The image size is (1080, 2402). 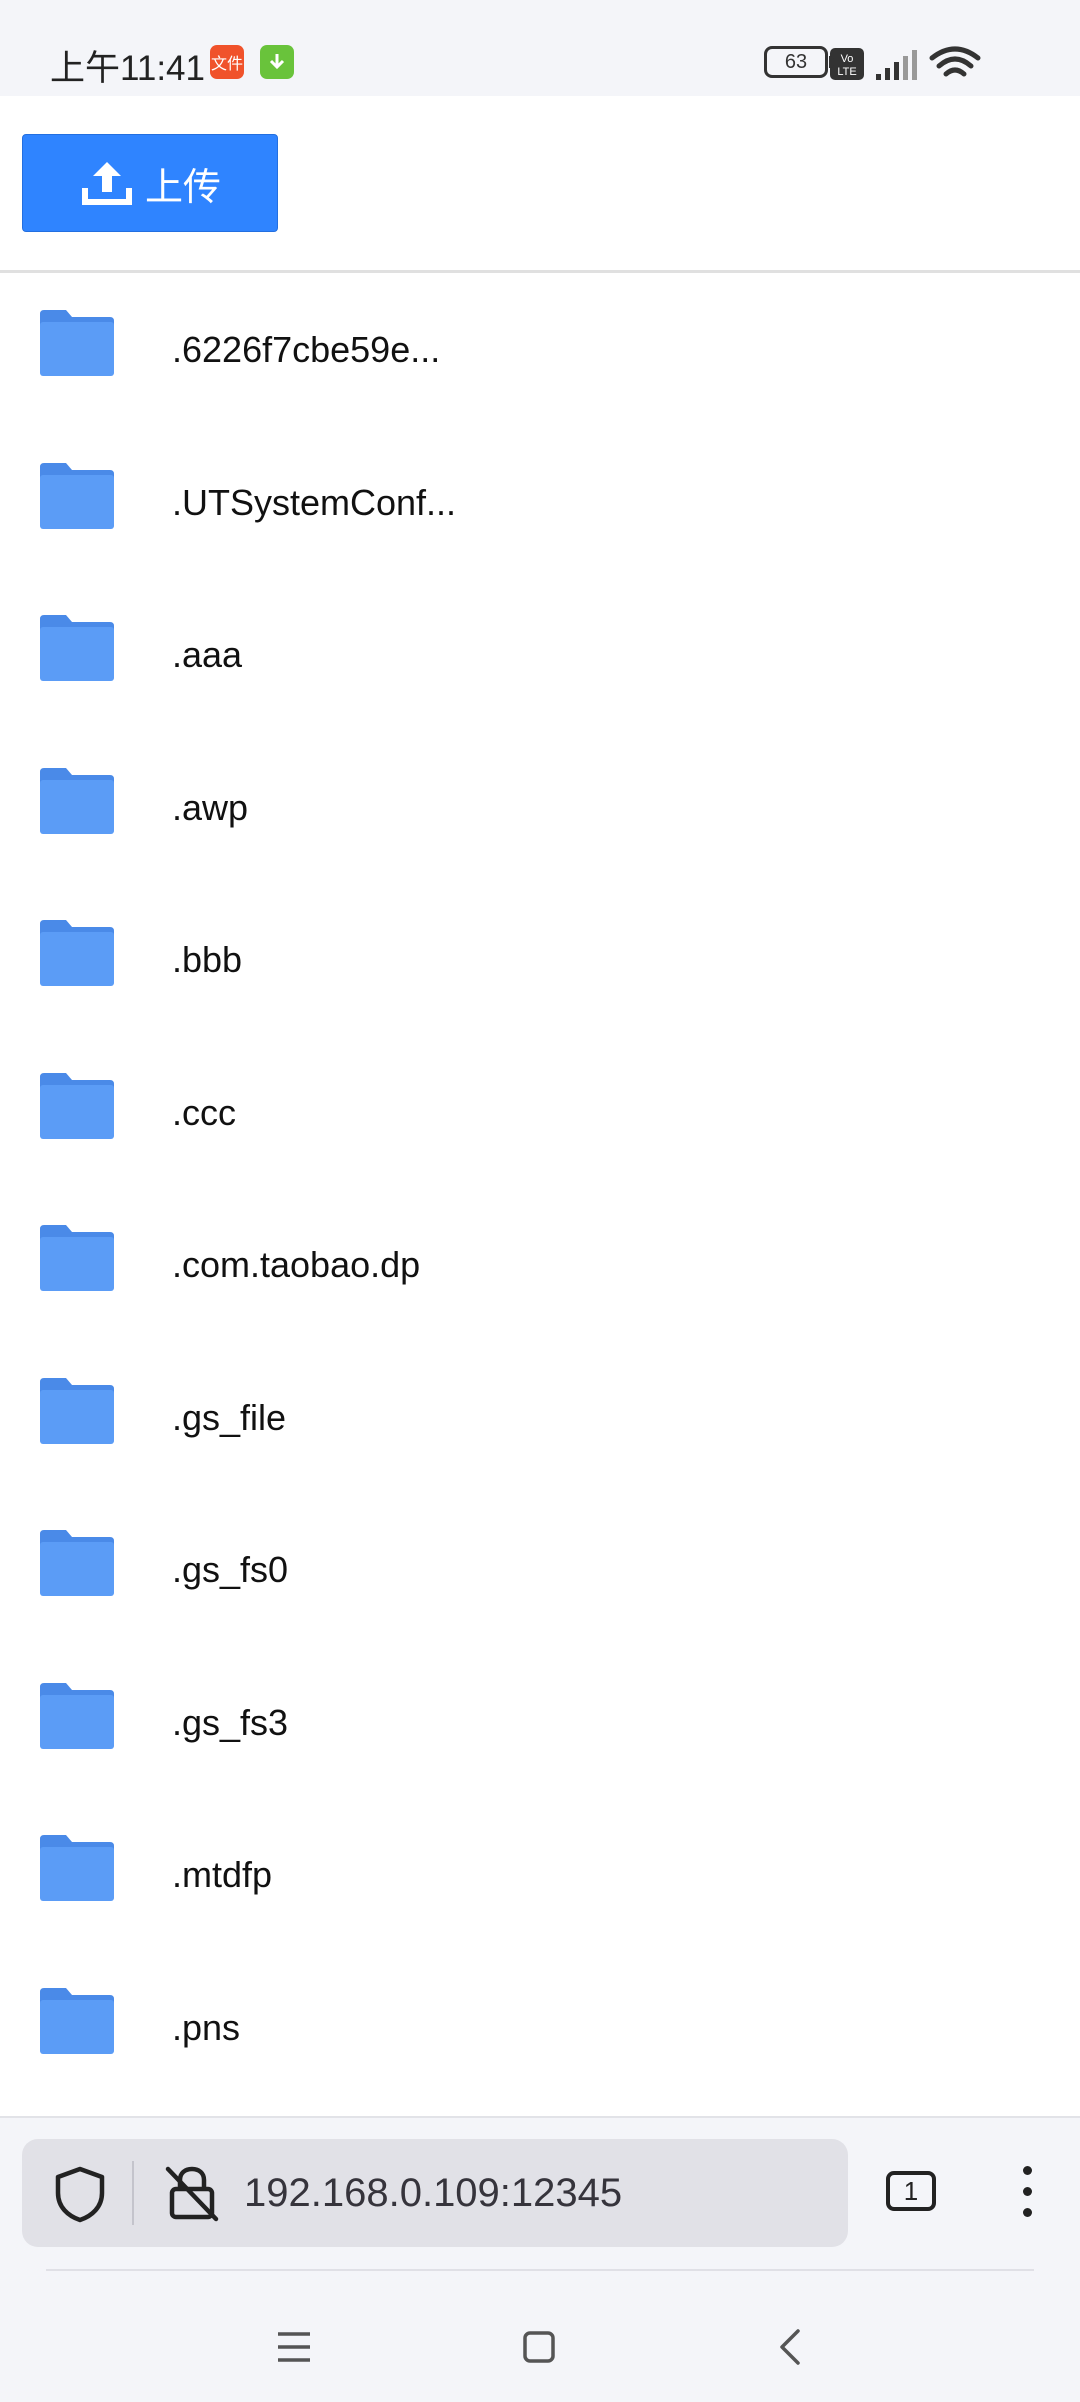 I want to click on file-name: .gs_fs3, so click(x=230, y=1723).